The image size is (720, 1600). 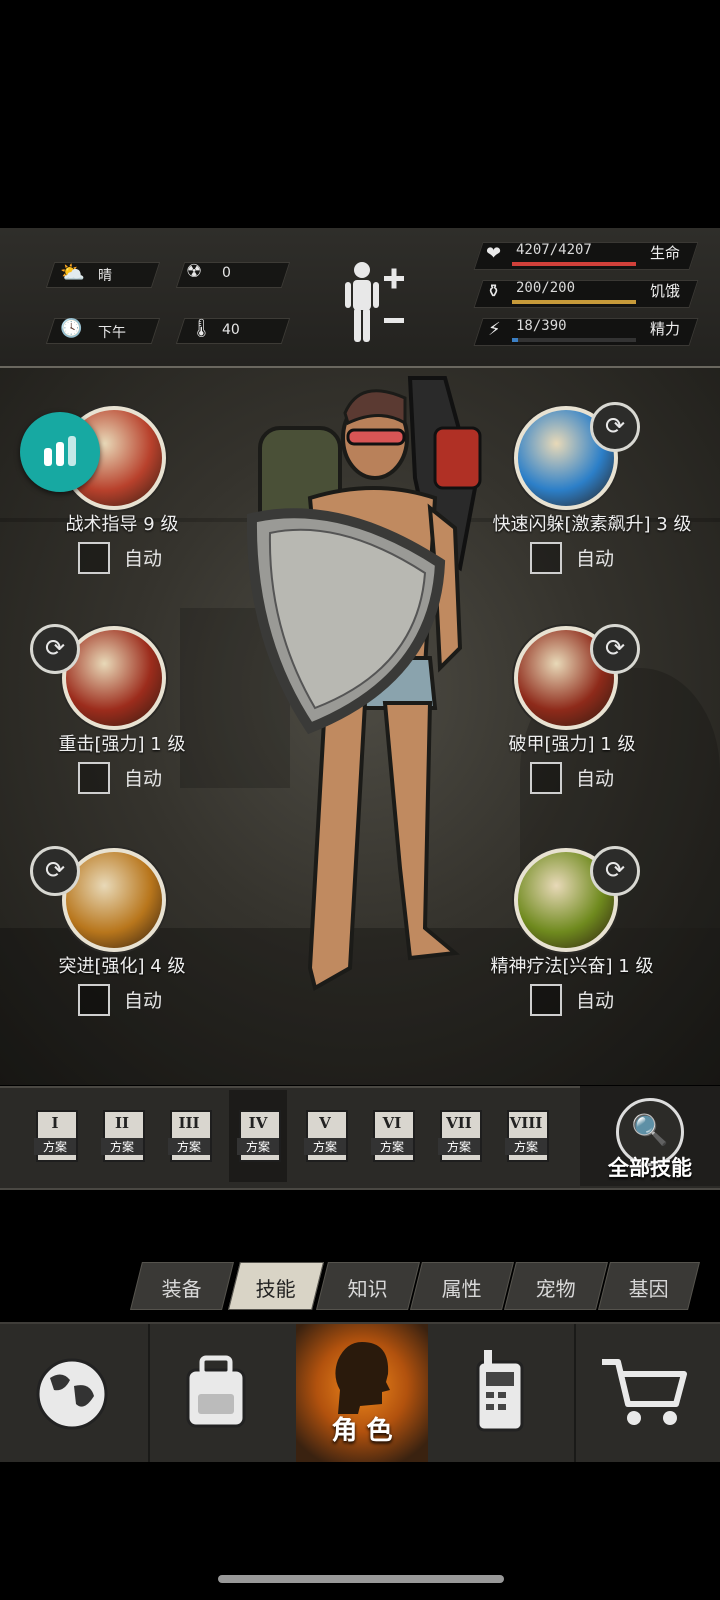 I want to click on nav-role: 角 色, so click(x=362, y=1393).